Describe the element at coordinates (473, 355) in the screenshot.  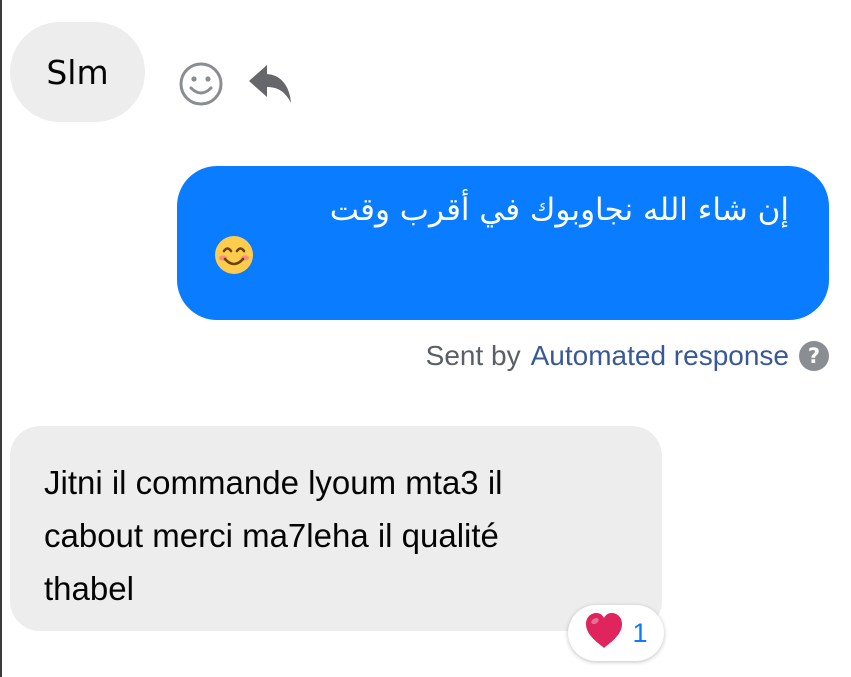
I see `sent-by-prefix: Sent by` at that location.